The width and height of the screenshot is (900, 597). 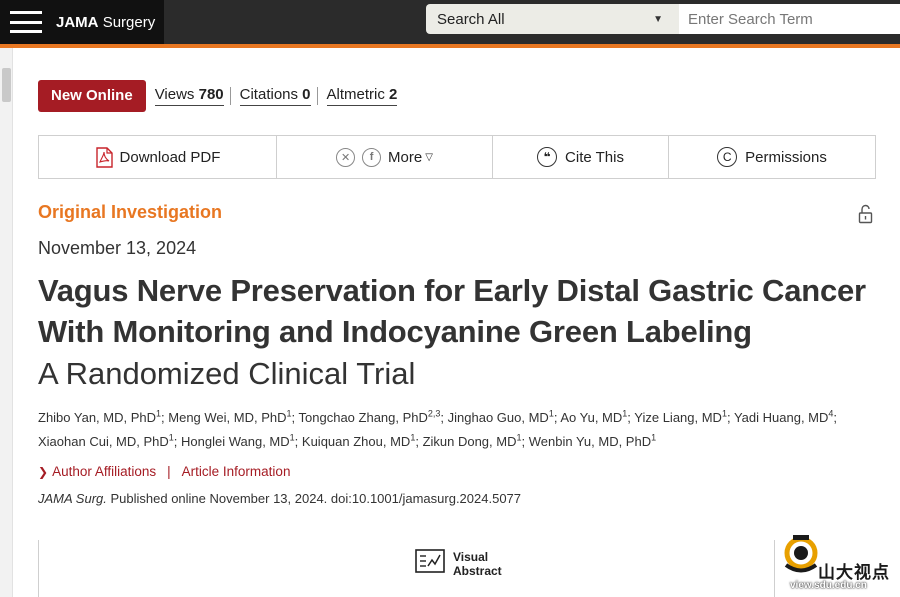 I want to click on citations-metric: Citations 0, so click(x=275, y=96).